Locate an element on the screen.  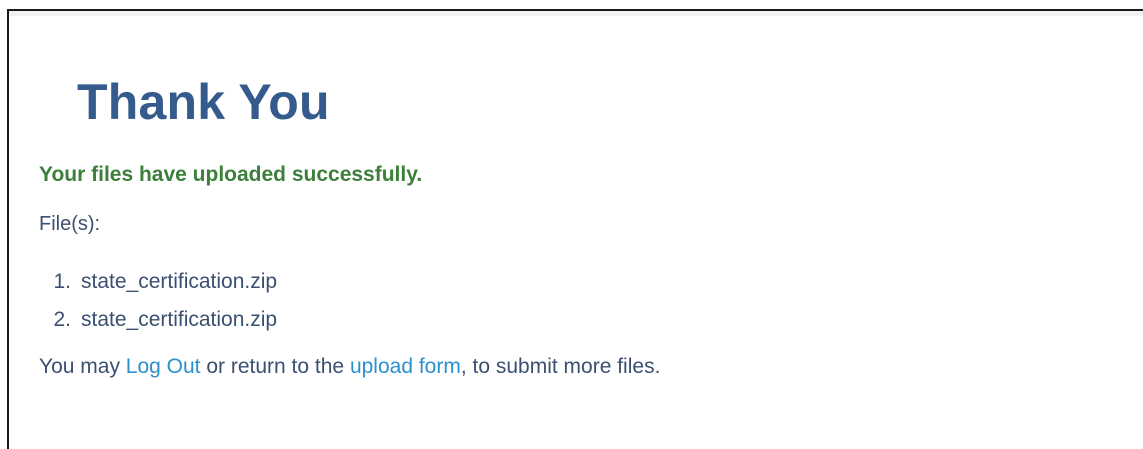
upload-form-link: upload form is located at coordinates (405, 366).